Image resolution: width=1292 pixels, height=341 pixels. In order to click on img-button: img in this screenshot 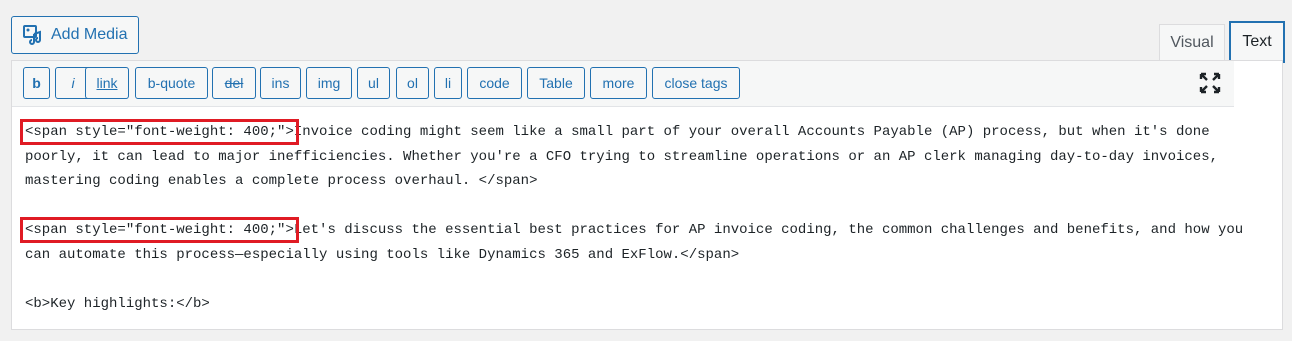, I will do `click(329, 83)`.